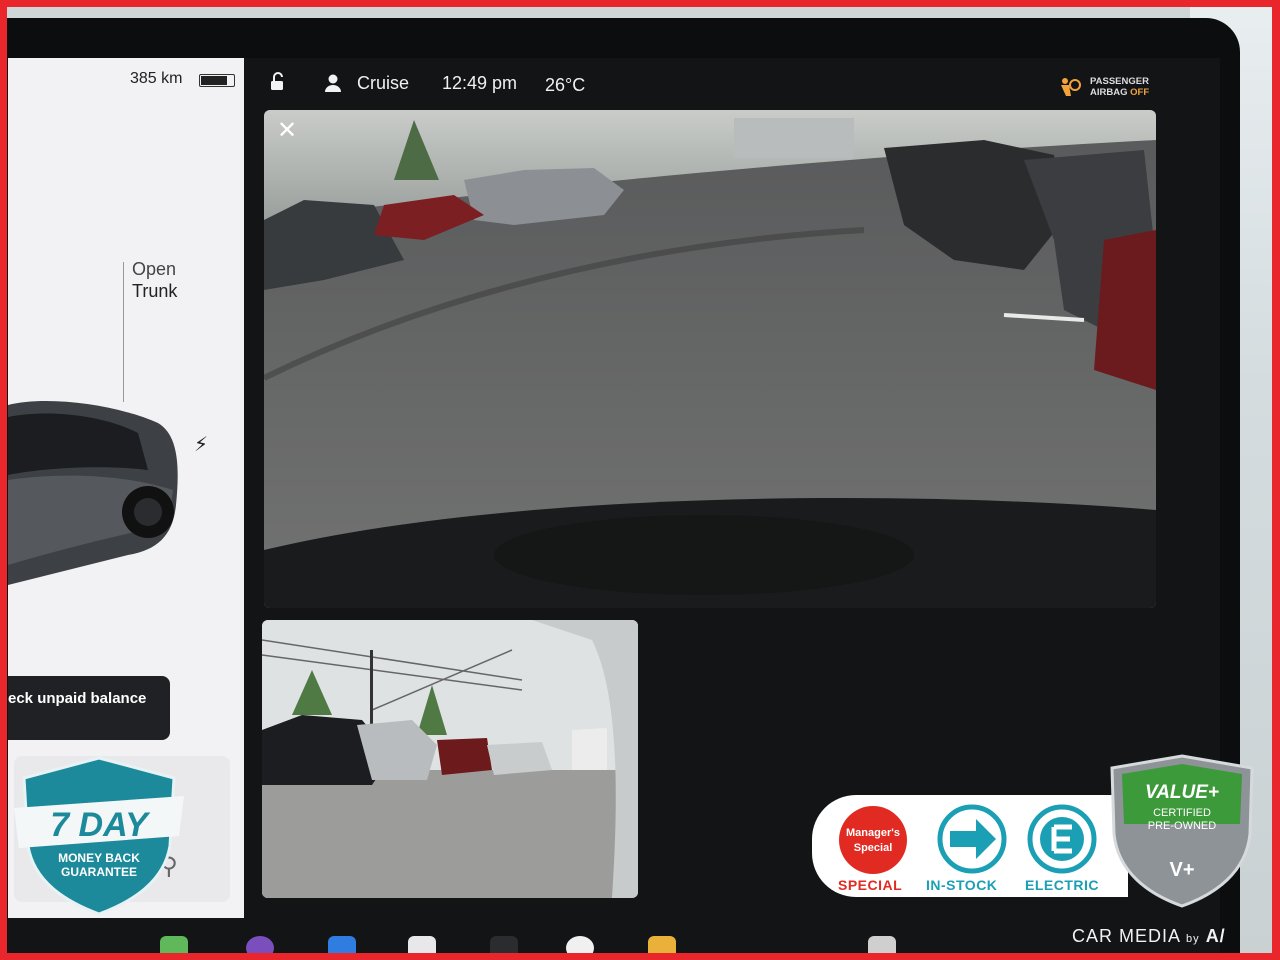 The width and height of the screenshot is (1280, 960). What do you see at coordinates (333, 83) in the screenshot?
I see `person-icon` at bounding box center [333, 83].